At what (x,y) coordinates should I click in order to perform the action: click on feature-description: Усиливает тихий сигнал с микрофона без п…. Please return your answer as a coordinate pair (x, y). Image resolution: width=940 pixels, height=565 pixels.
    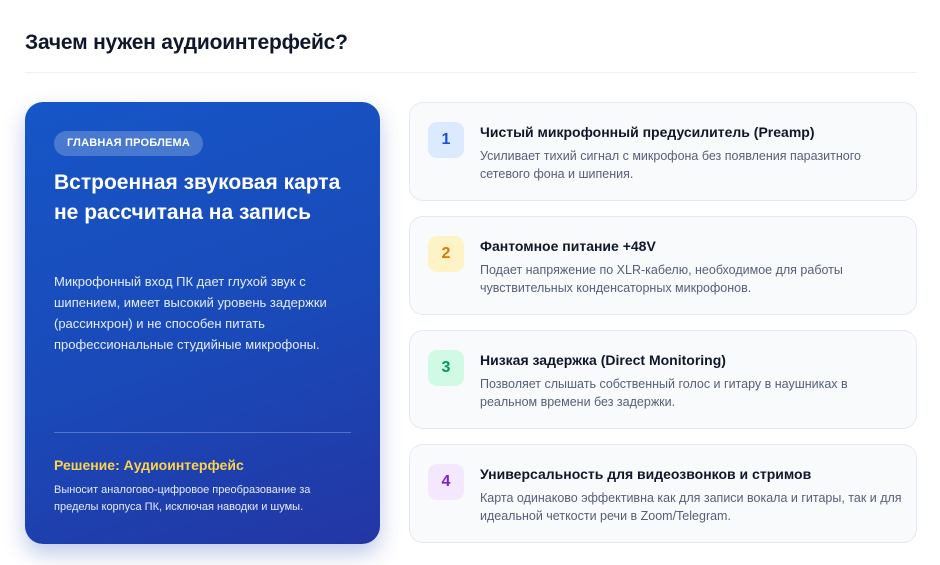
    Looking at the image, I should click on (670, 165).